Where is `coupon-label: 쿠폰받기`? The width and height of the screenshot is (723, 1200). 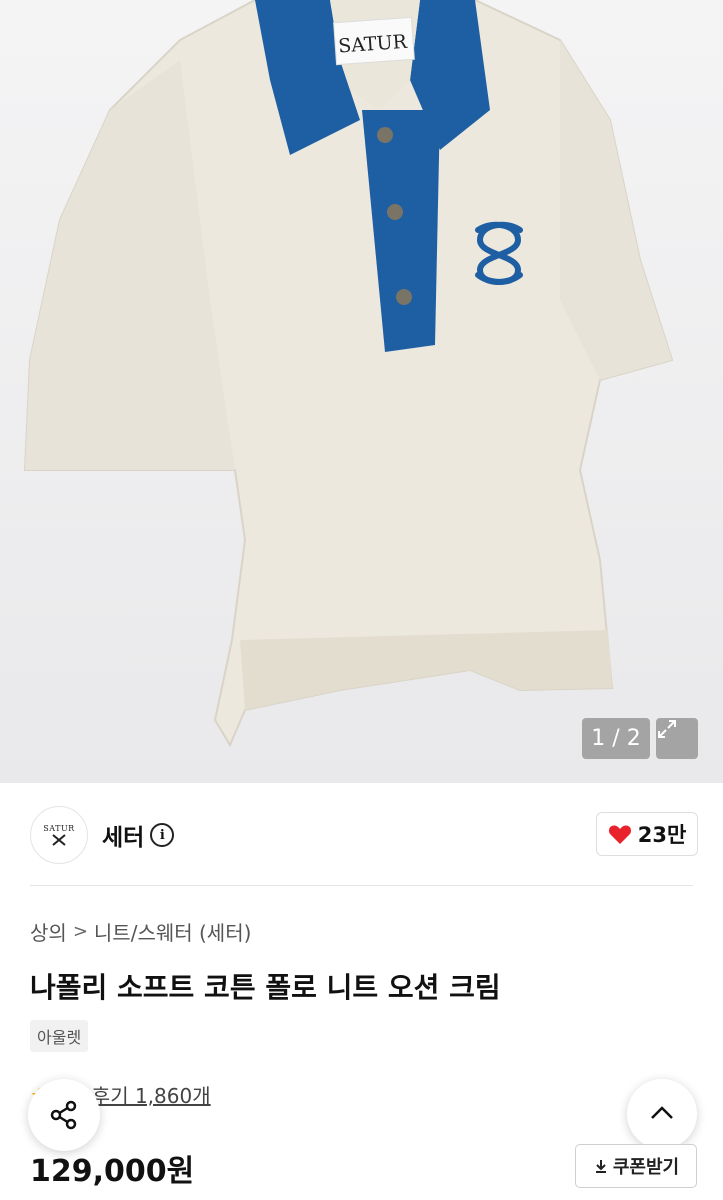
coupon-label: 쿠폰받기 is located at coordinates (646, 1167).